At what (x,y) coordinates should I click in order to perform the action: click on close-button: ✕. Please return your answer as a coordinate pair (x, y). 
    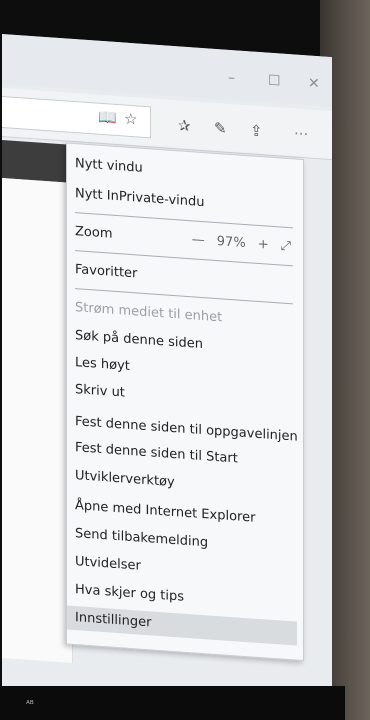
    Looking at the image, I should click on (314, 83).